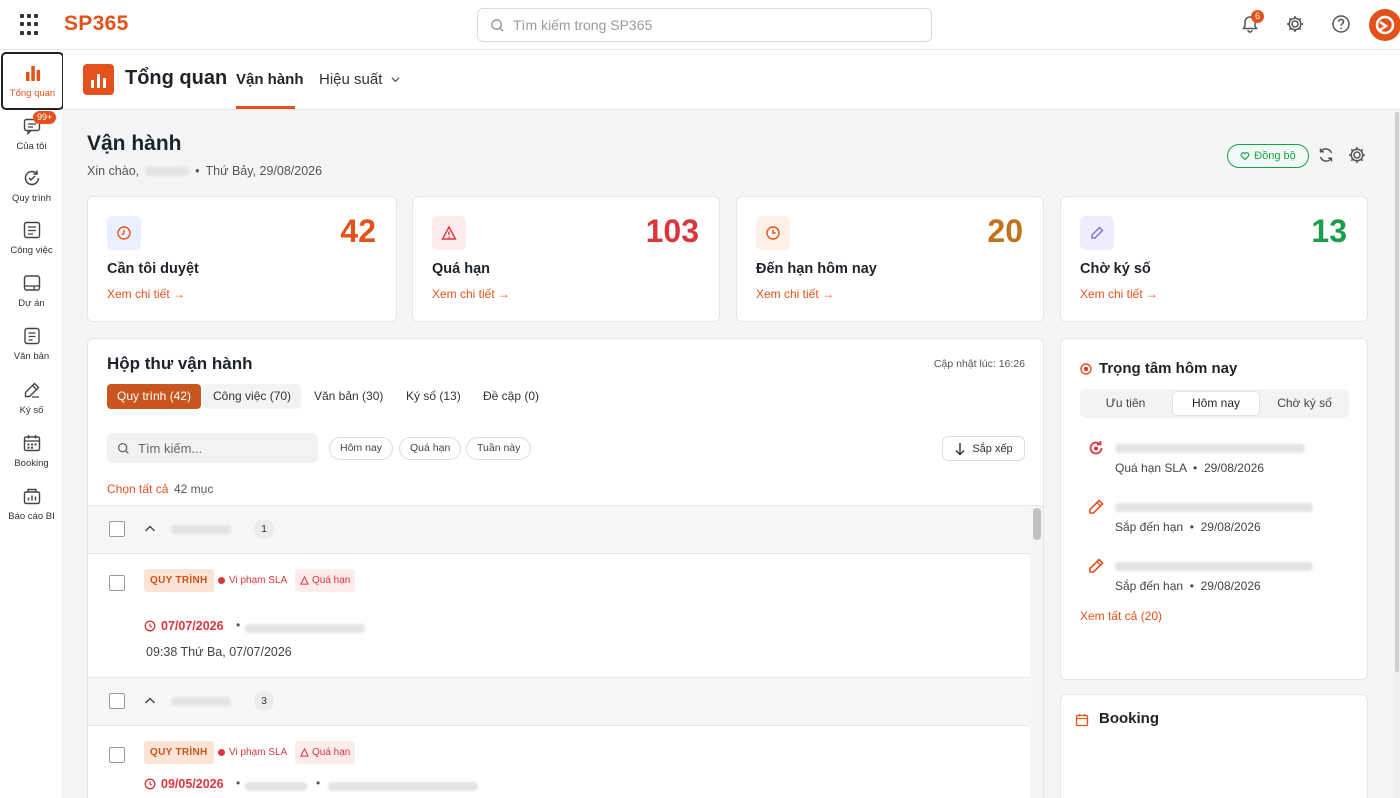 The height and width of the screenshot is (798, 1400). What do you see at coordinates (31, 398) in the screenshot?
I see `sidebar-item-signing: Ký số` at bounding box center [31, 398].